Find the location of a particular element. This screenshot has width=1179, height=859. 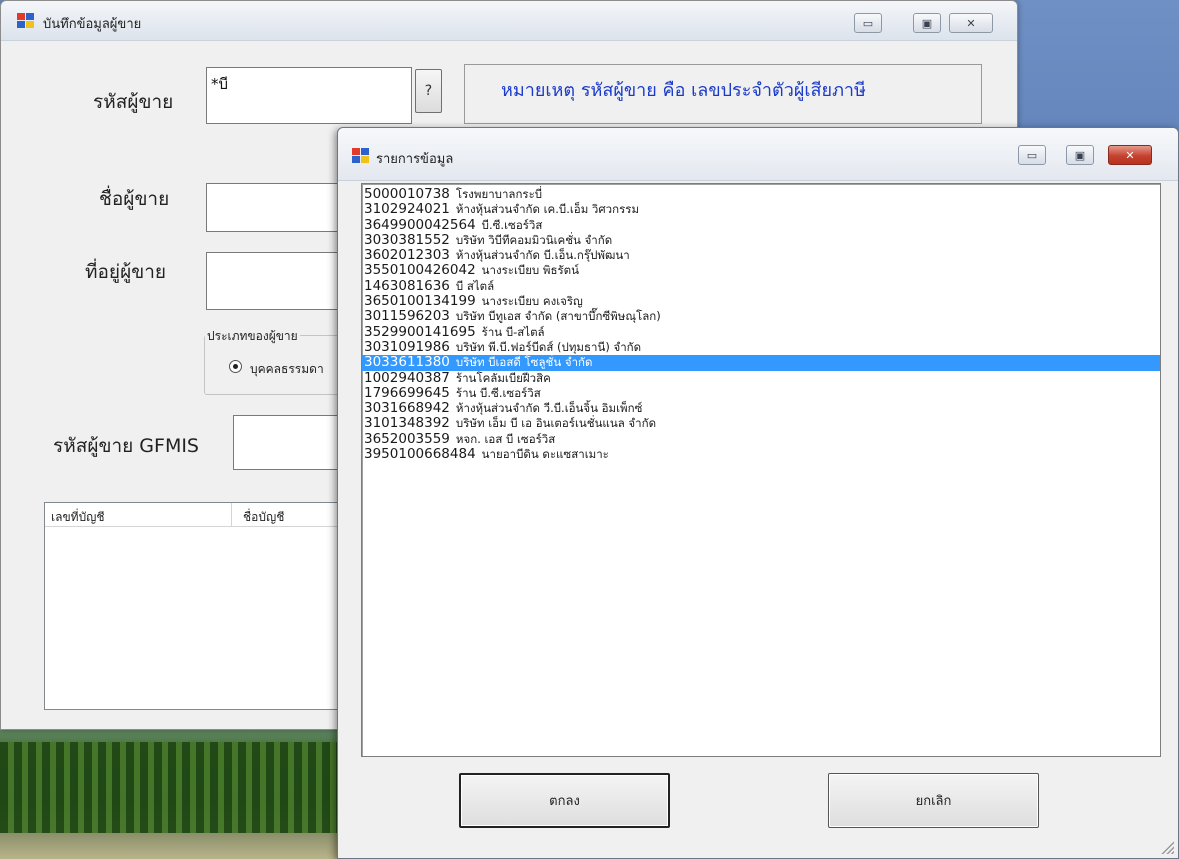

vendor-type-radio-label: บุคคลธรรมดา is located at coordinates (287, 369).